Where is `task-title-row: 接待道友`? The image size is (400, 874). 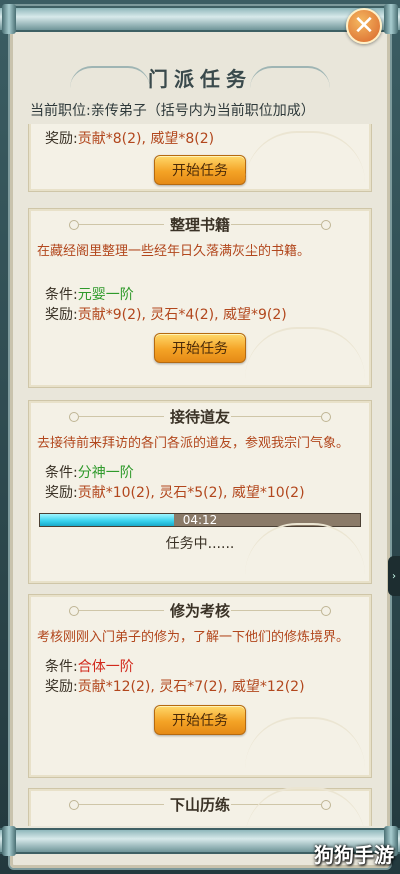 task-title-row: 接待道友 is located at coordinates (200, 416).